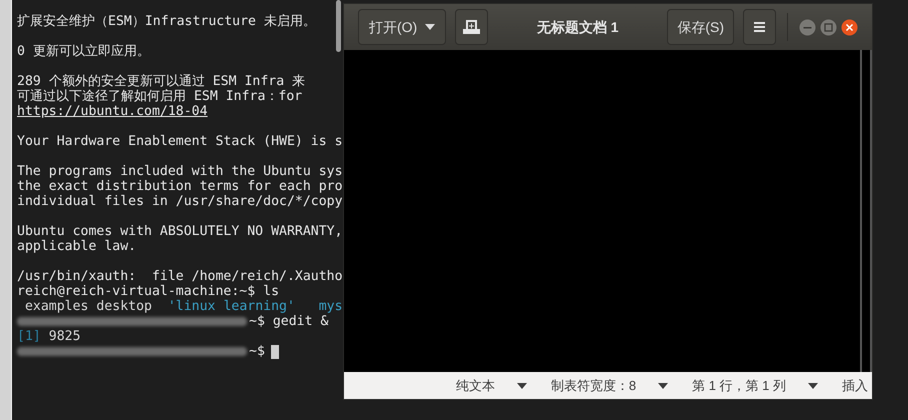  I want to click on menu-icon, so click(759, 27).